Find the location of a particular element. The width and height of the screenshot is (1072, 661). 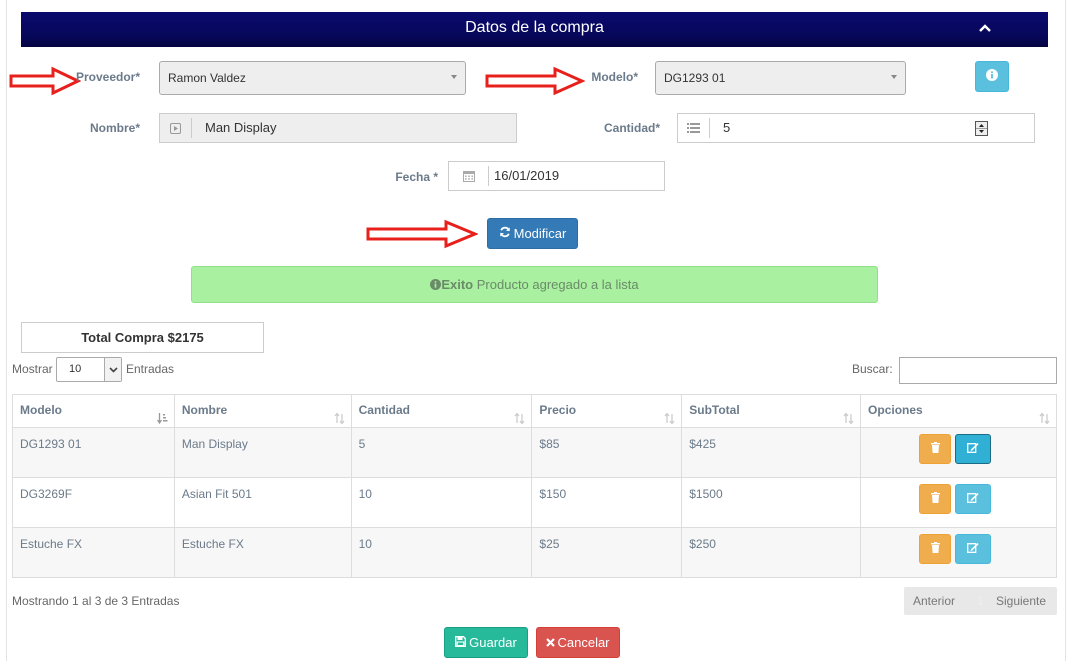

modificar-label: Modificar is located at coordinates (540, 233).